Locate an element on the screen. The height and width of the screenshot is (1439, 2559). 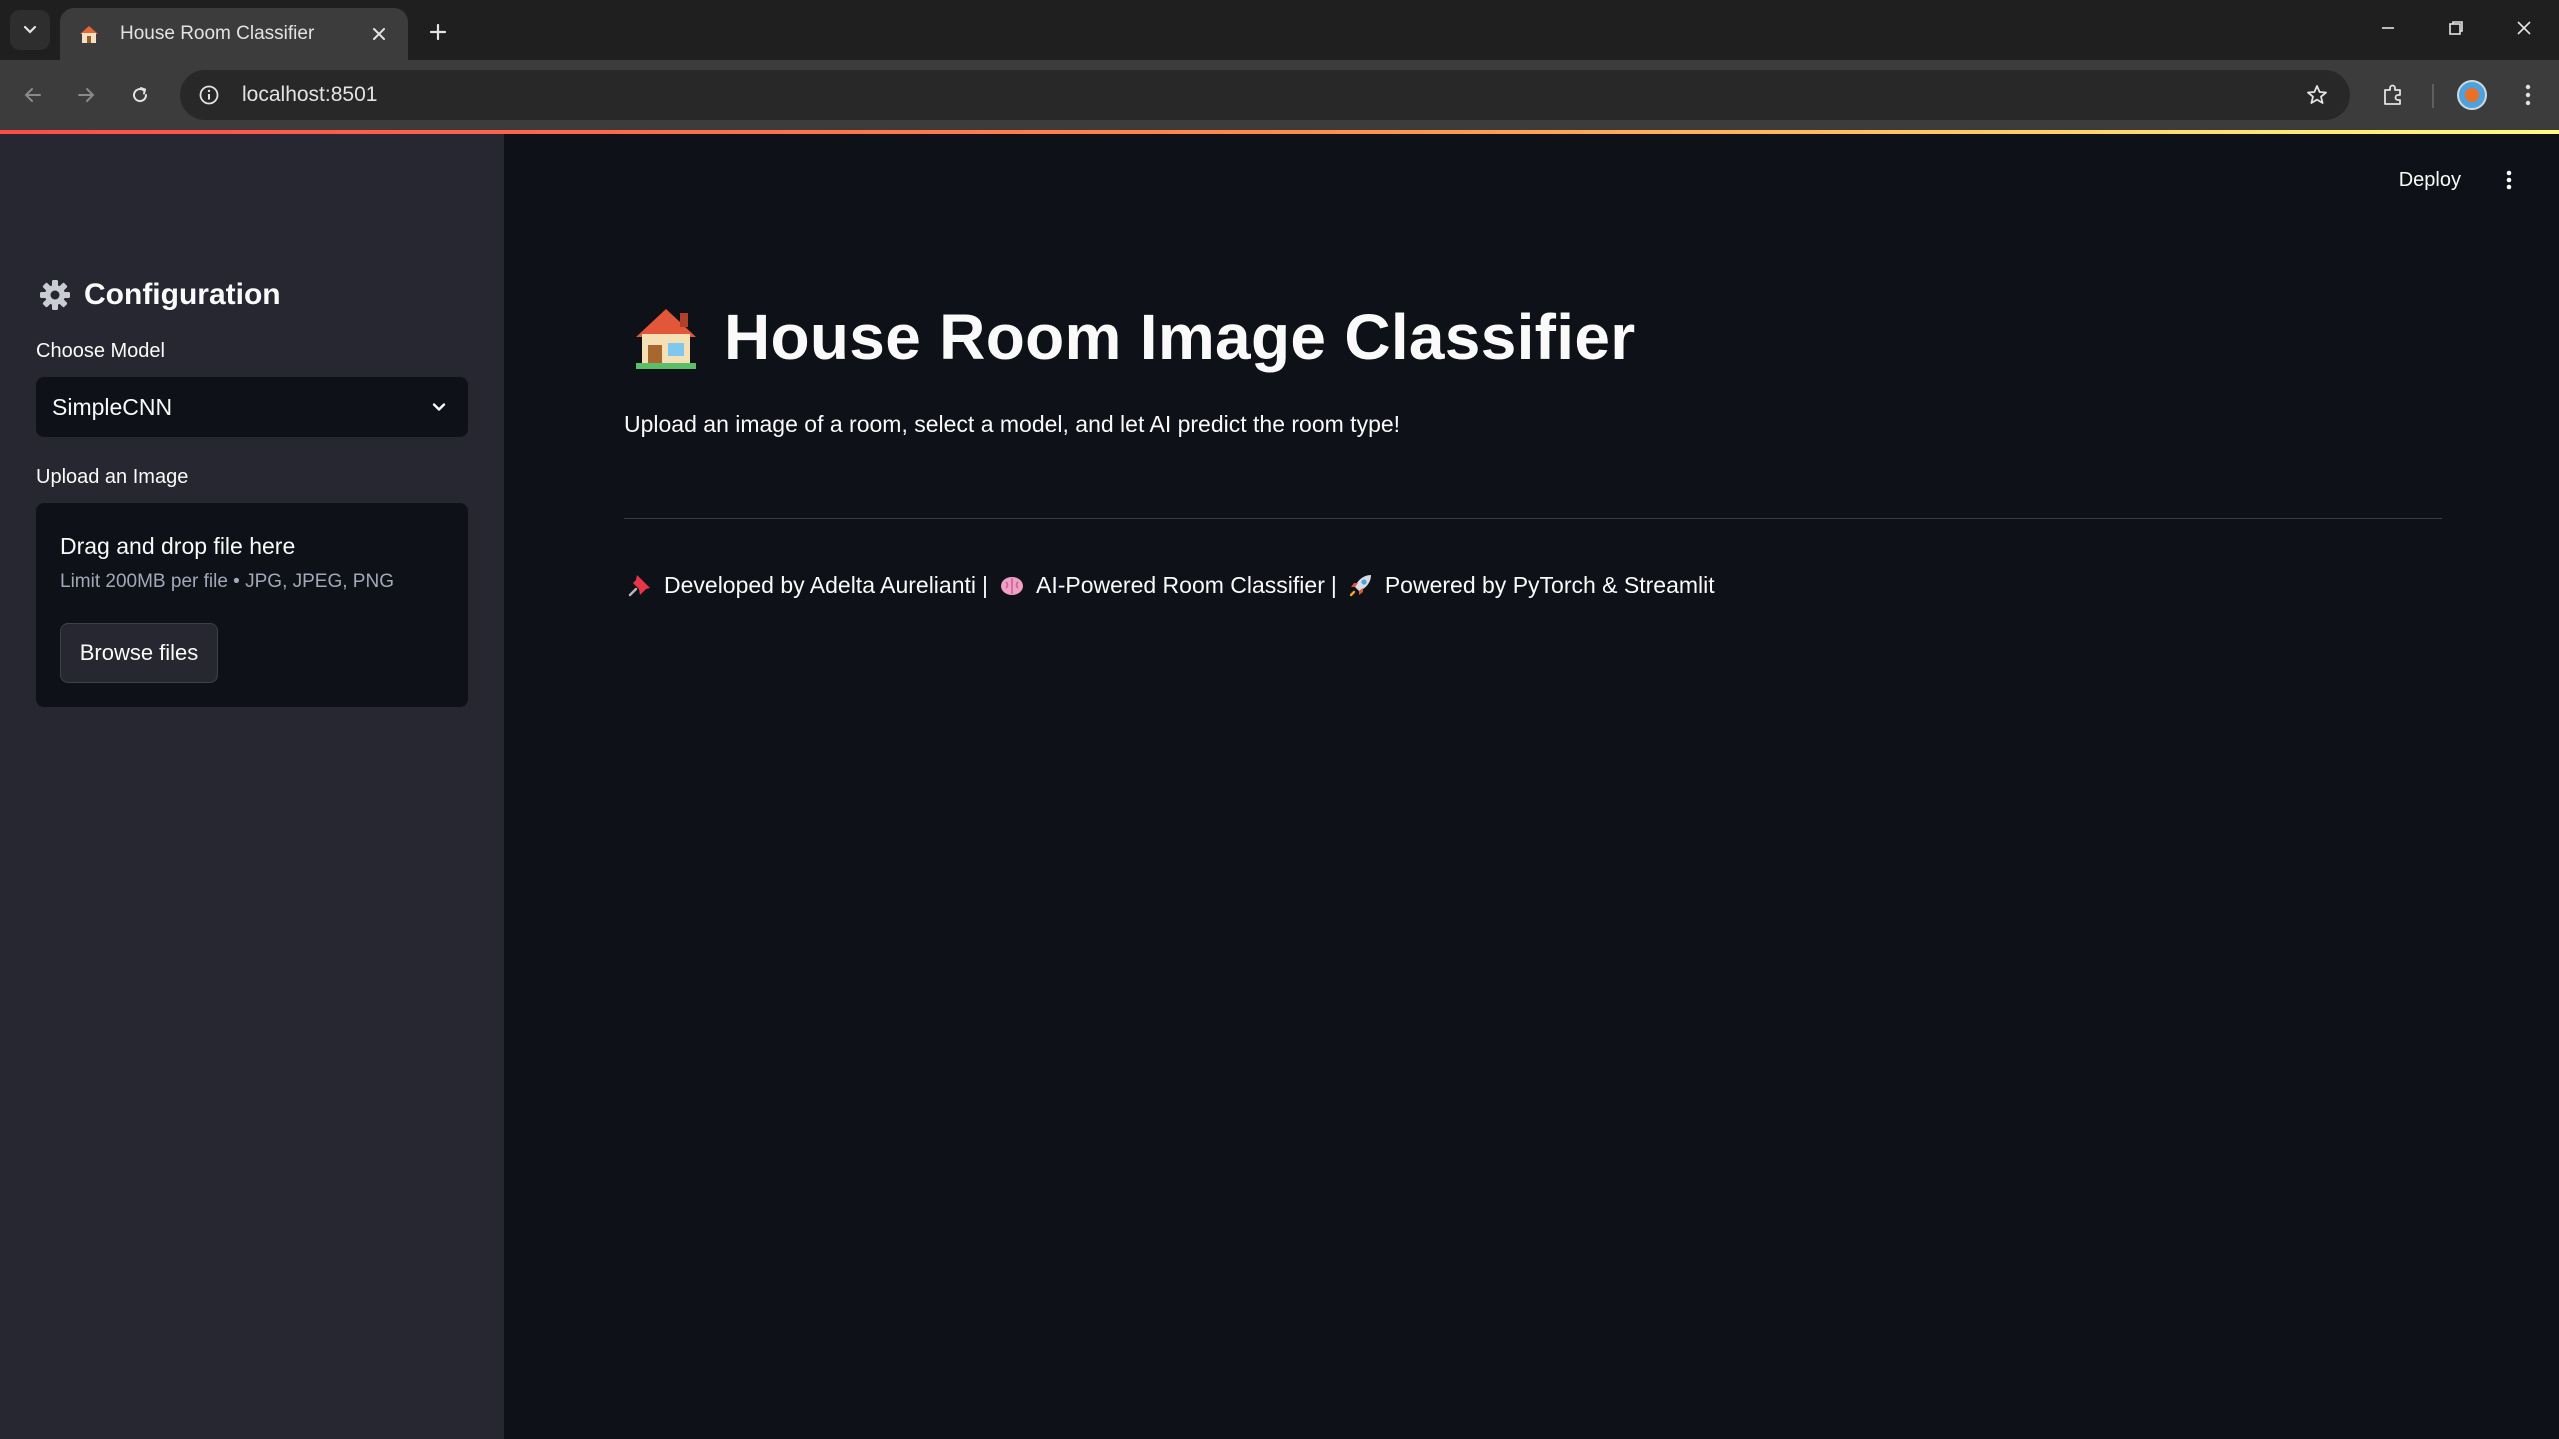
pushpin-icon is located at coordinates (640, 585).